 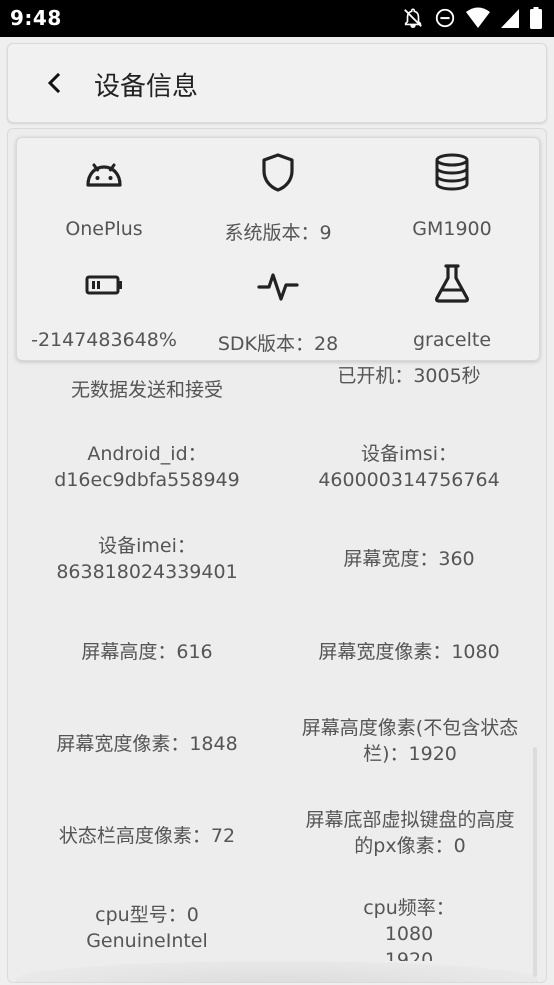 I want to click on screen-height-px-info: 屏幕高度像素(不包含状态 栏)：1920, so click(x=410, y=741).